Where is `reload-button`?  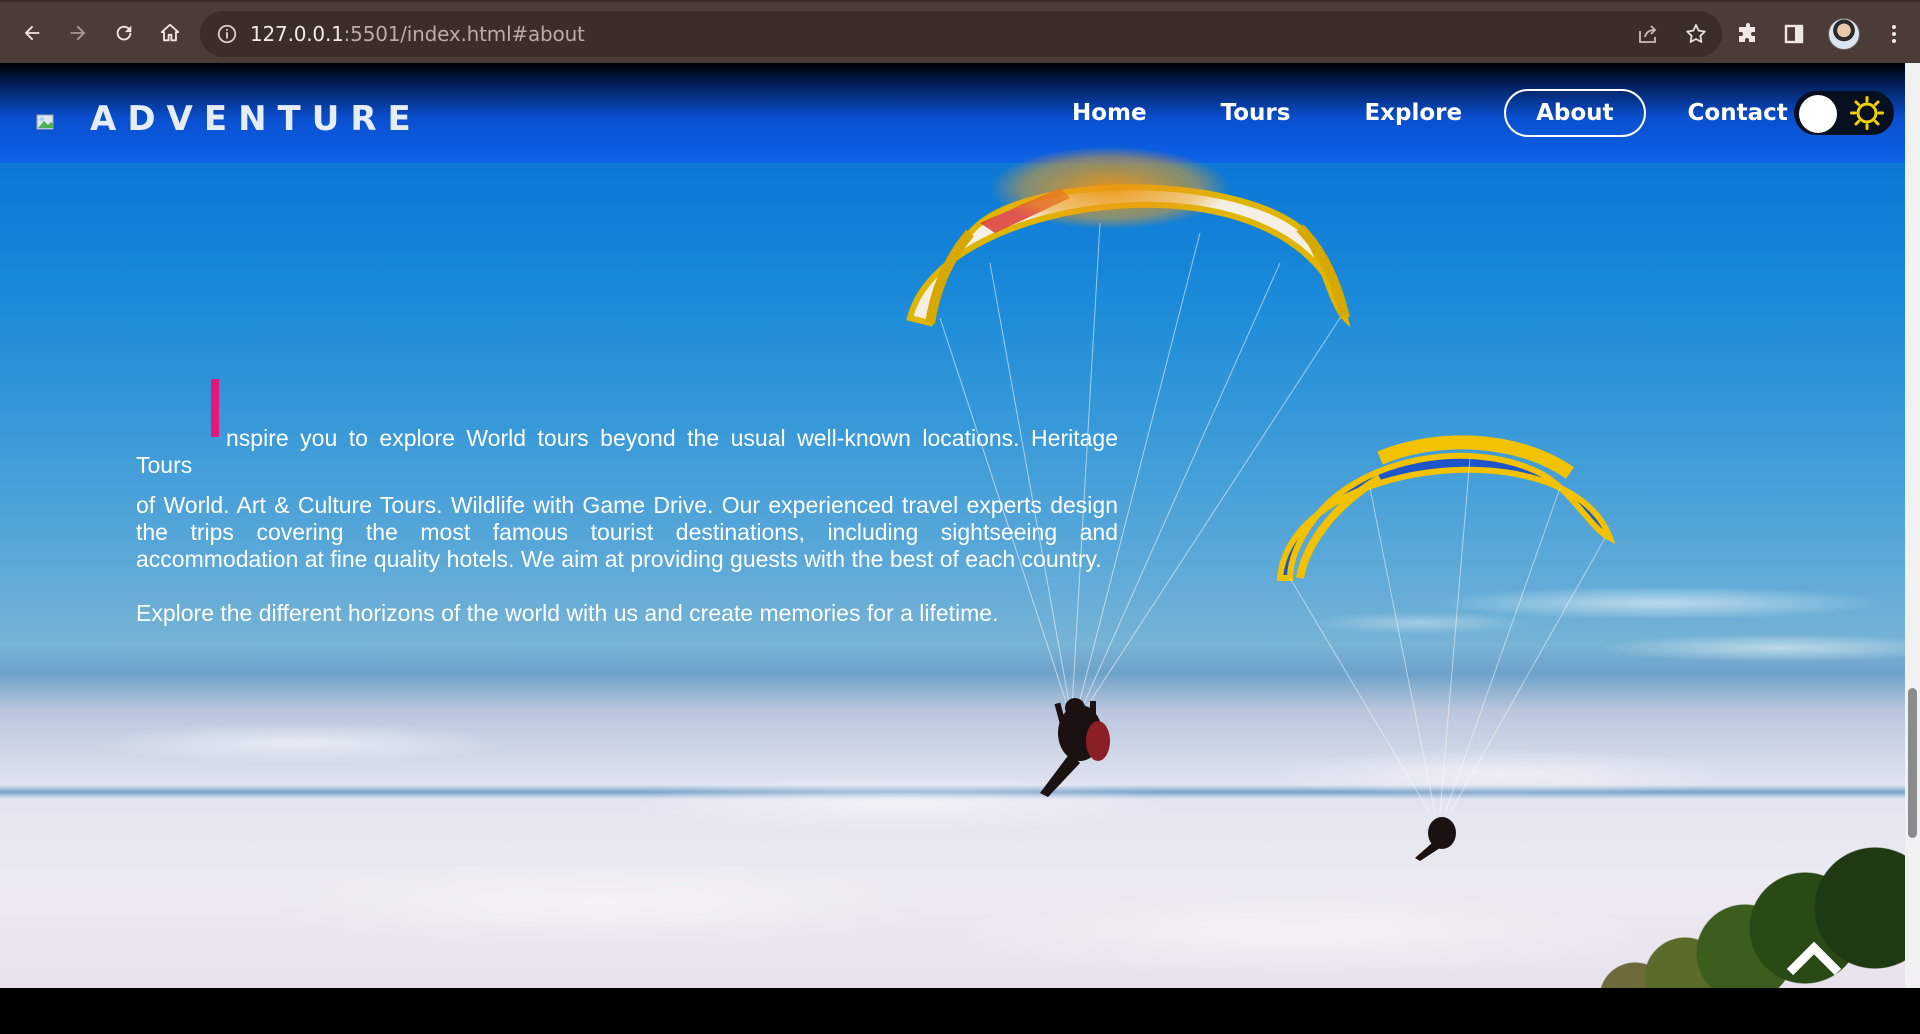
reload-button is located at coordinates (124, 33).